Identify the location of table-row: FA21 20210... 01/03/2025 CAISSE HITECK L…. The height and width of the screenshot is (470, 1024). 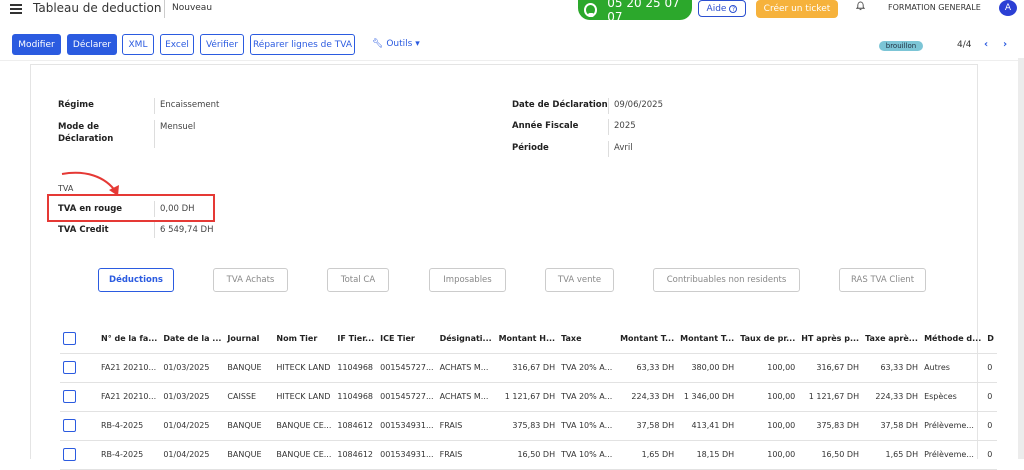
(528, 397).